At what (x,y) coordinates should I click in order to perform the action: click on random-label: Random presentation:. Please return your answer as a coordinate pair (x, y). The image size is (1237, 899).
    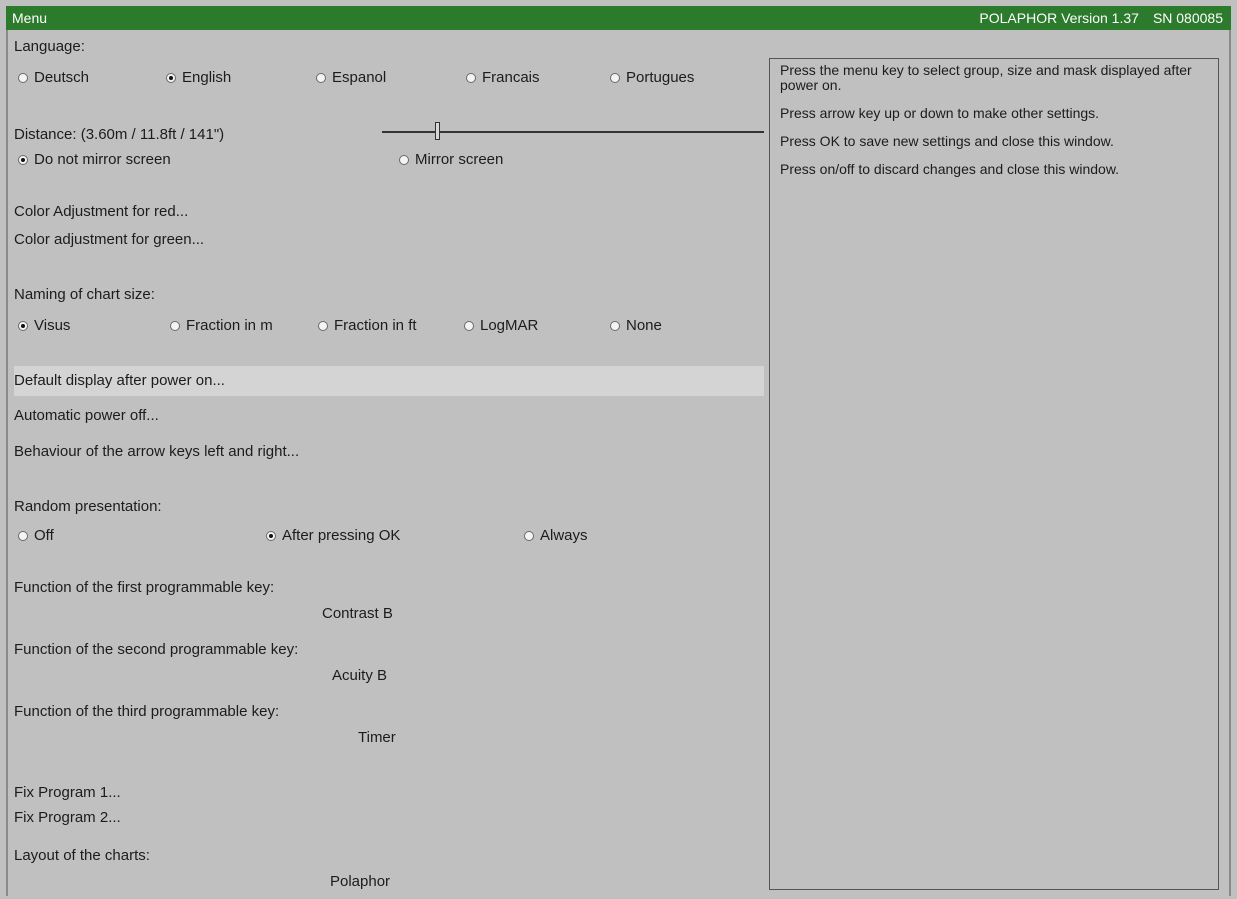
    Looking at the image, I should click on (88, 506).